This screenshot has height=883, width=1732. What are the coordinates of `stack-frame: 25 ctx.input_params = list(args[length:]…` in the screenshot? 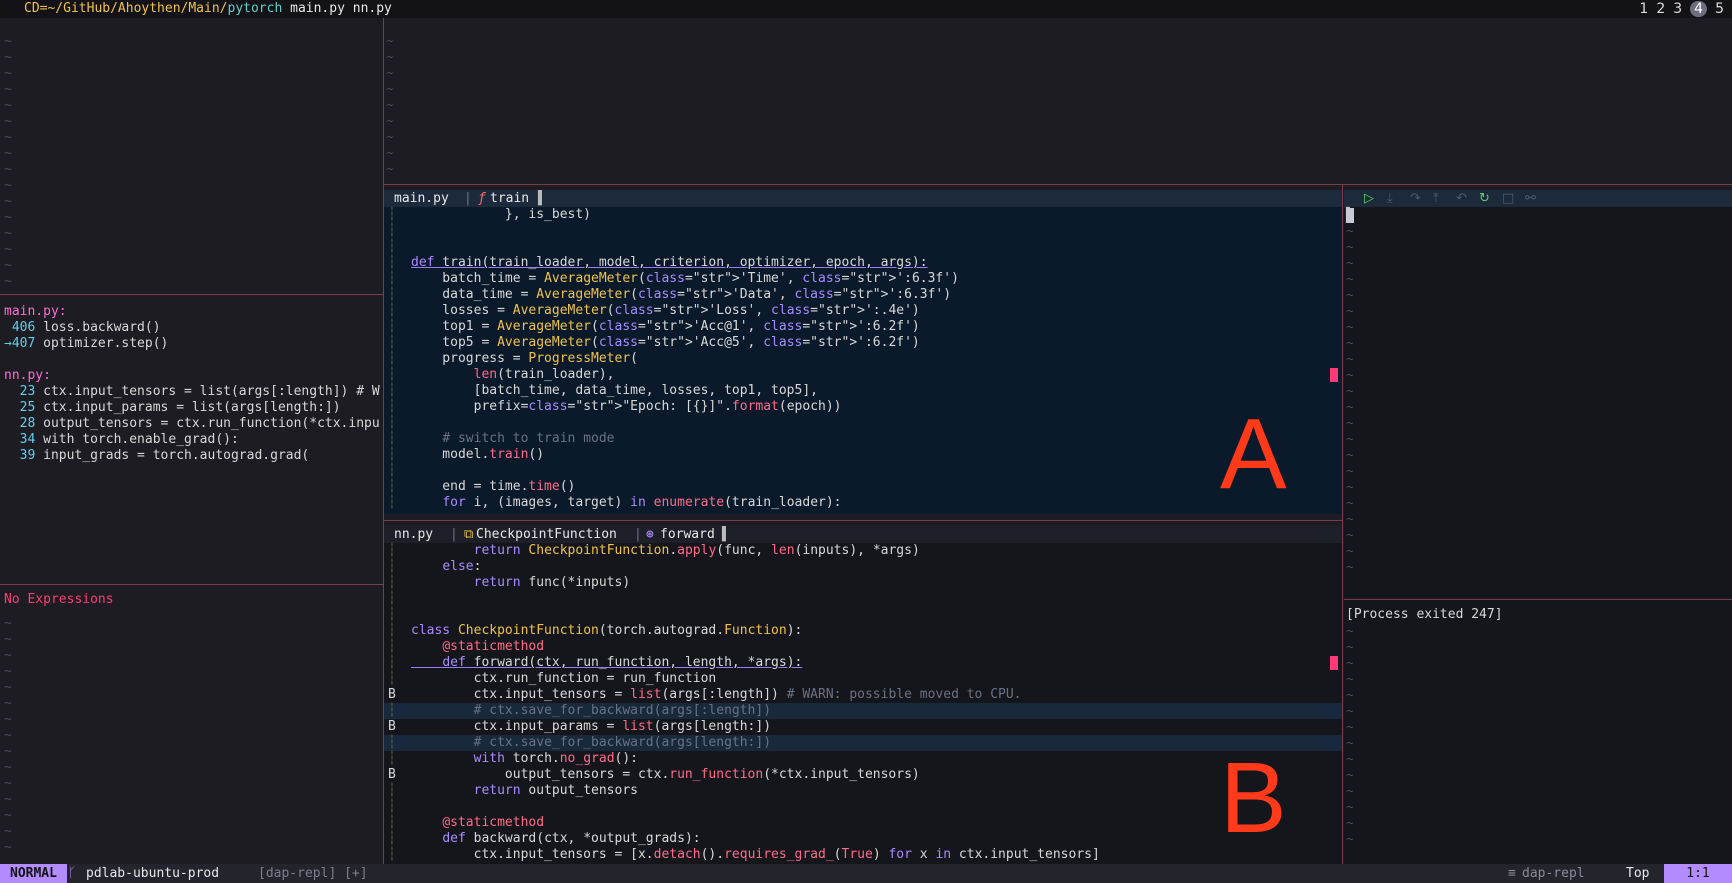 It's located at (172, 408).